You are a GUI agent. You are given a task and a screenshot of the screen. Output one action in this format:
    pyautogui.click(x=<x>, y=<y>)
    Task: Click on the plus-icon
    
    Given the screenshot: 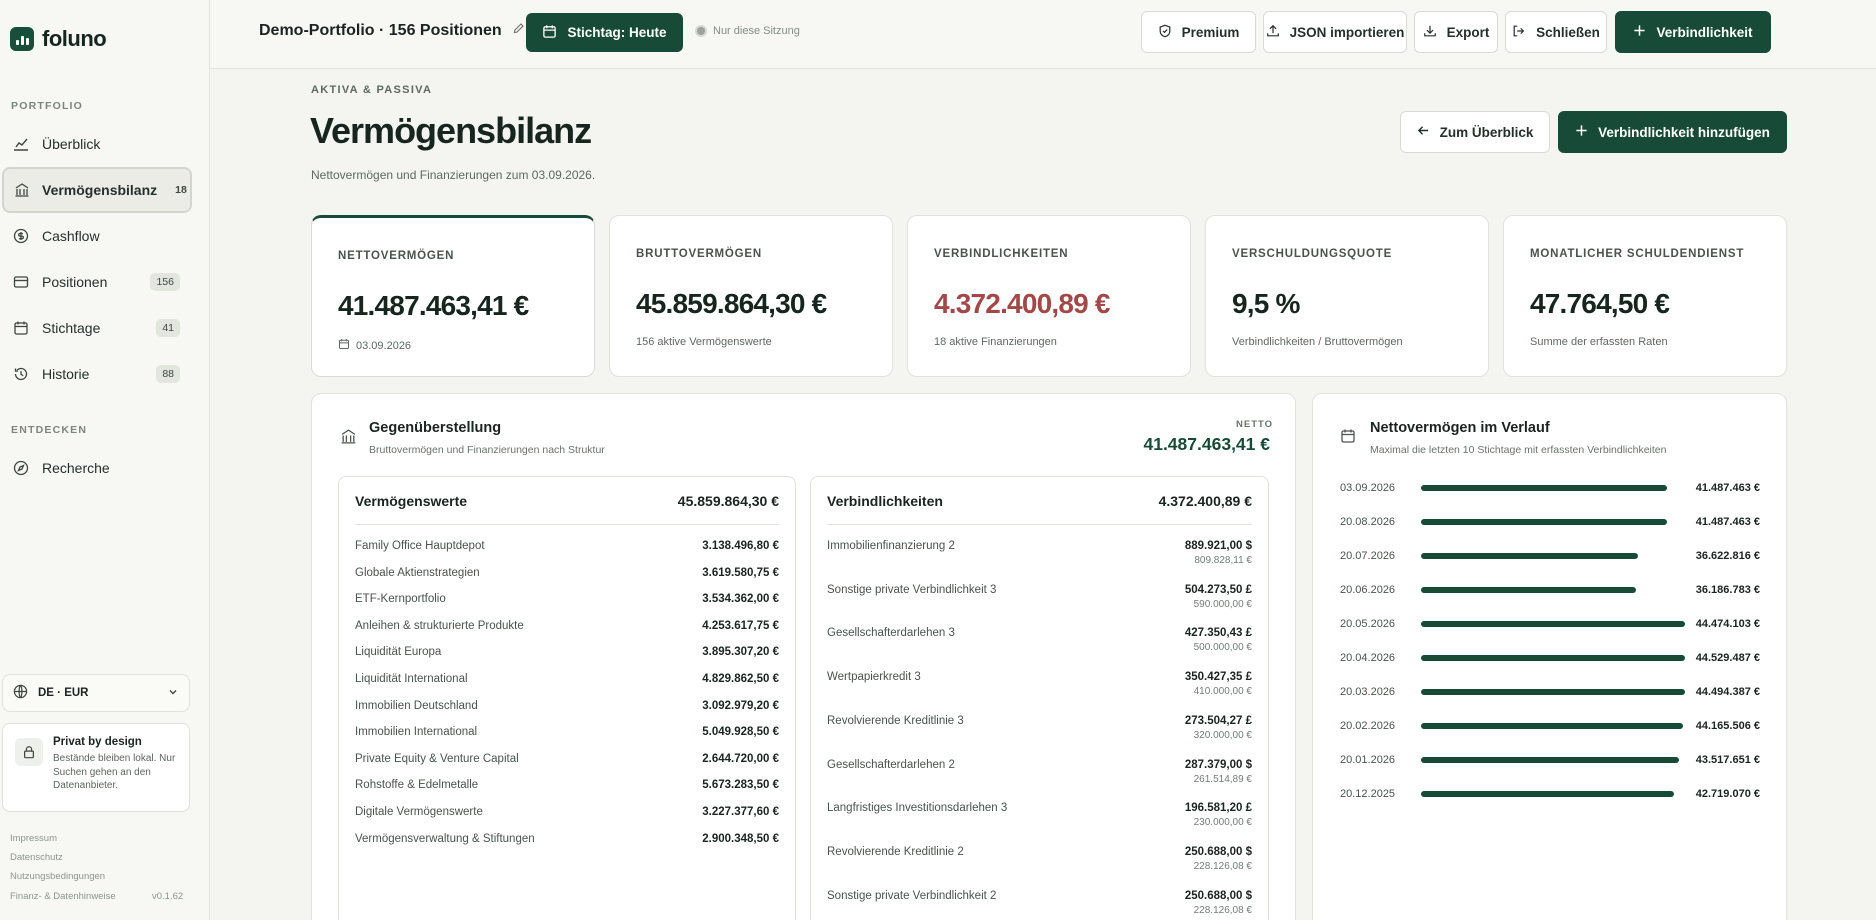 What is the action you would take?
    pyautogui.click(x=1639, y=32)
    